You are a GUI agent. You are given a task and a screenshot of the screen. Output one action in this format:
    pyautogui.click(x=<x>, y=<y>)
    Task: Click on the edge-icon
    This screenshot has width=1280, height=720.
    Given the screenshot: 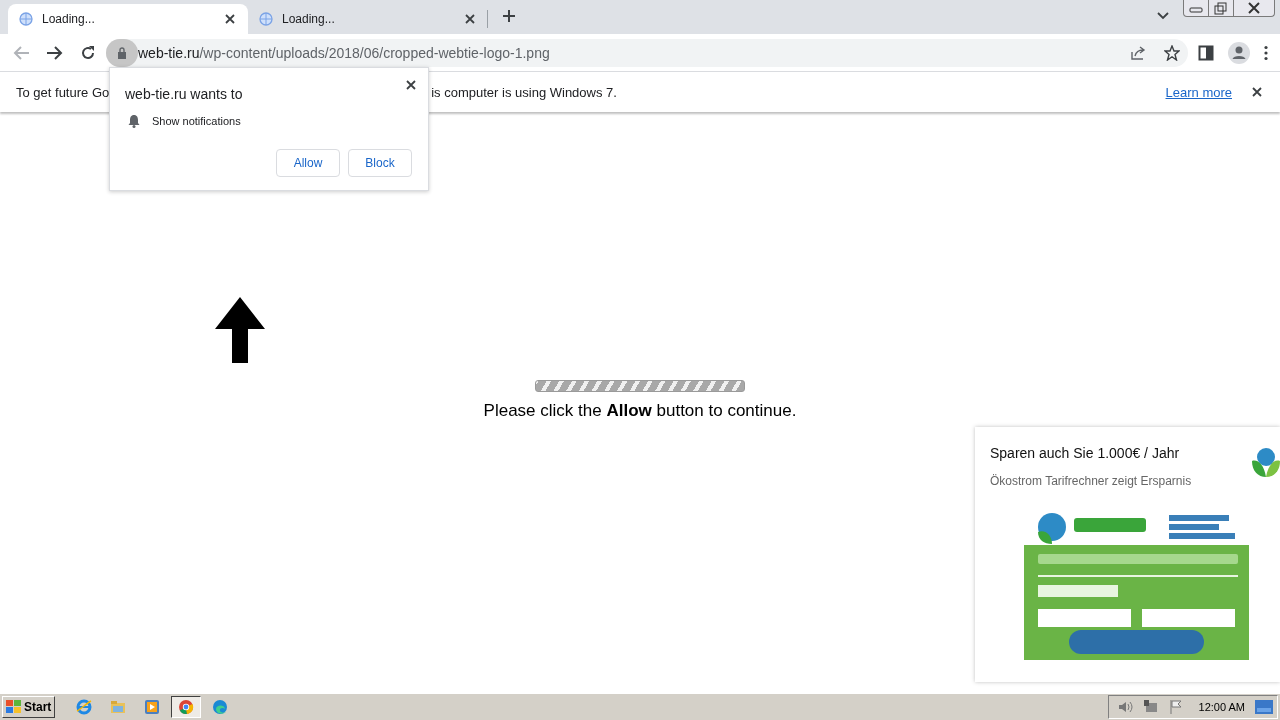 What is the action you would take?
    pyautogui.click(x=220, y=707)
    